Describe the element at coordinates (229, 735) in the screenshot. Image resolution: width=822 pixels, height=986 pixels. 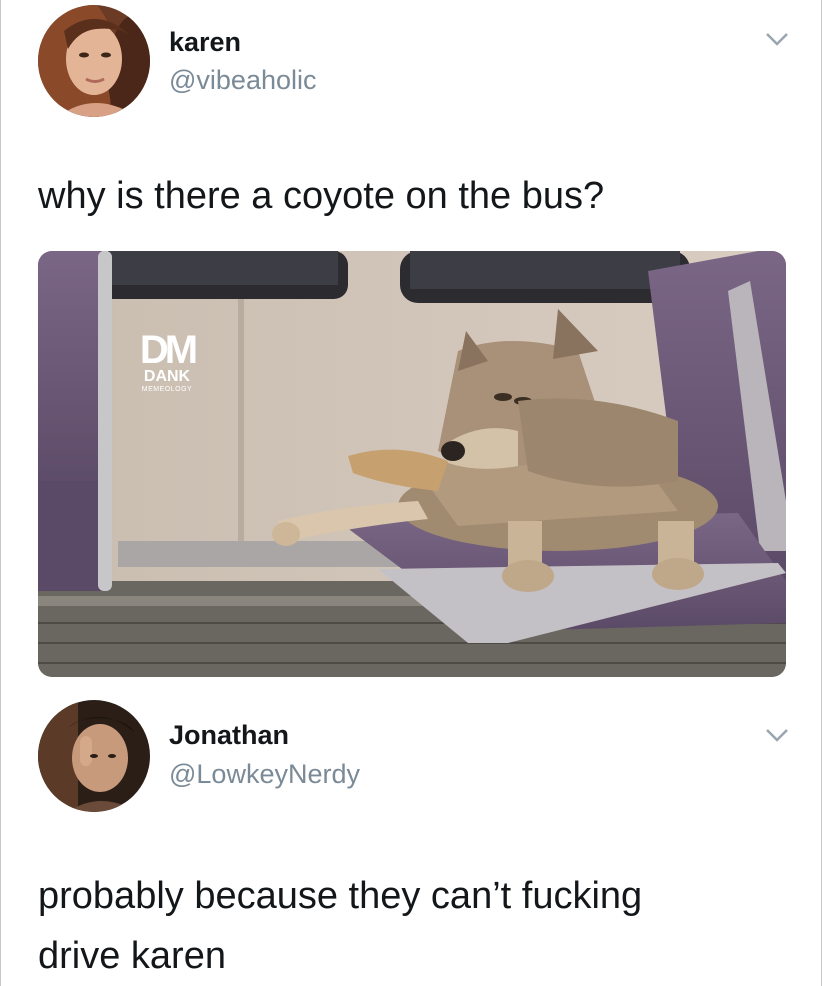
I see `display-name: Jonathan` at that location.